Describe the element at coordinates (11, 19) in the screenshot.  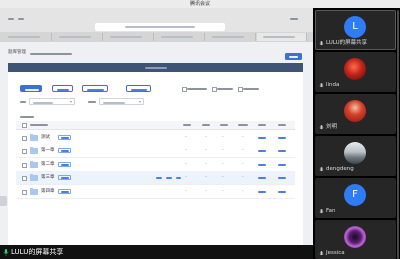
I see `back-icon` at that location.